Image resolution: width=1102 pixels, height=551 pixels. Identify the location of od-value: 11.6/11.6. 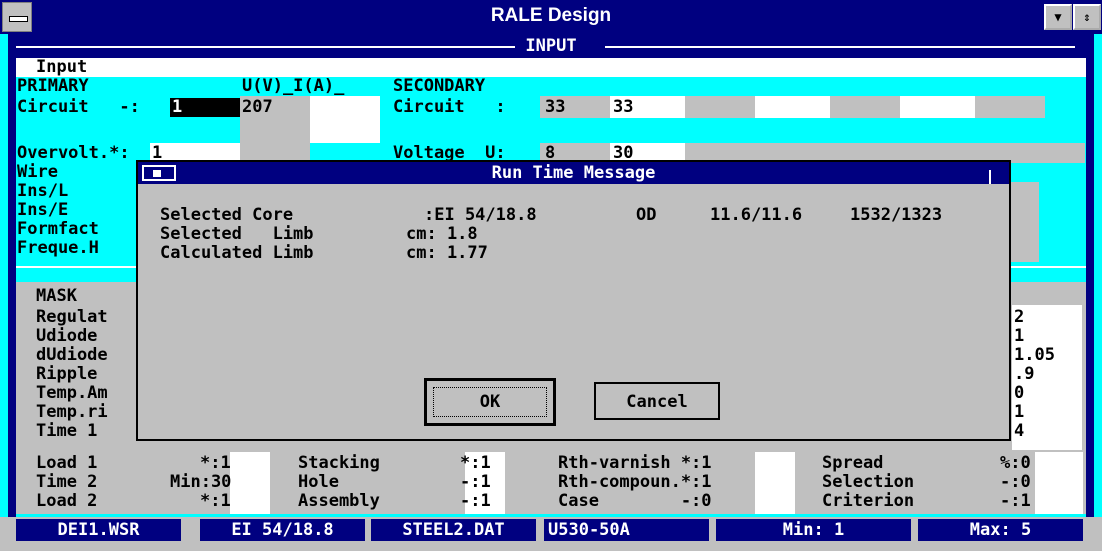
(756, 215).